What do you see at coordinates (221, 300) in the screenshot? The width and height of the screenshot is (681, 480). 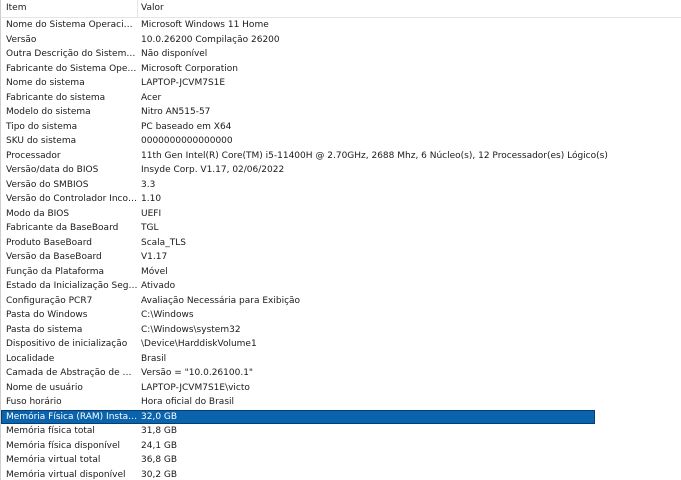 I see `row-value: Avaliação Necessária para Exibição` at bounding box center [221, 300].